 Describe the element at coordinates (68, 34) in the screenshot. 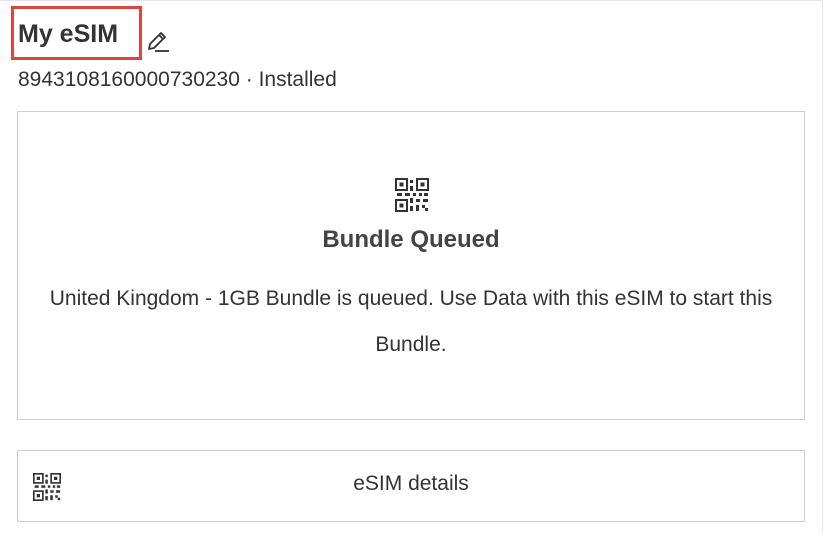

I see `page-title: My eSIM` at that location.